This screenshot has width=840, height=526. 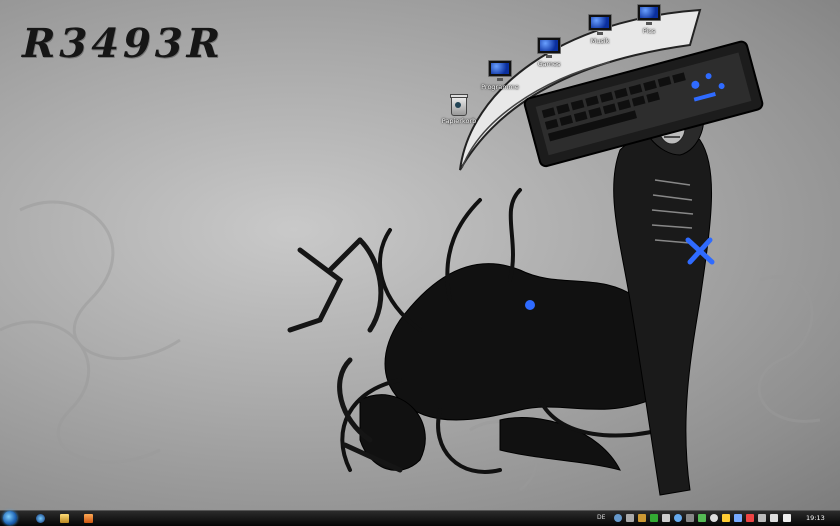 What do you see at coordinates (459, 105) in the screenshot?
I see `recycle-bin-icon` at bounding box center [459, 105].